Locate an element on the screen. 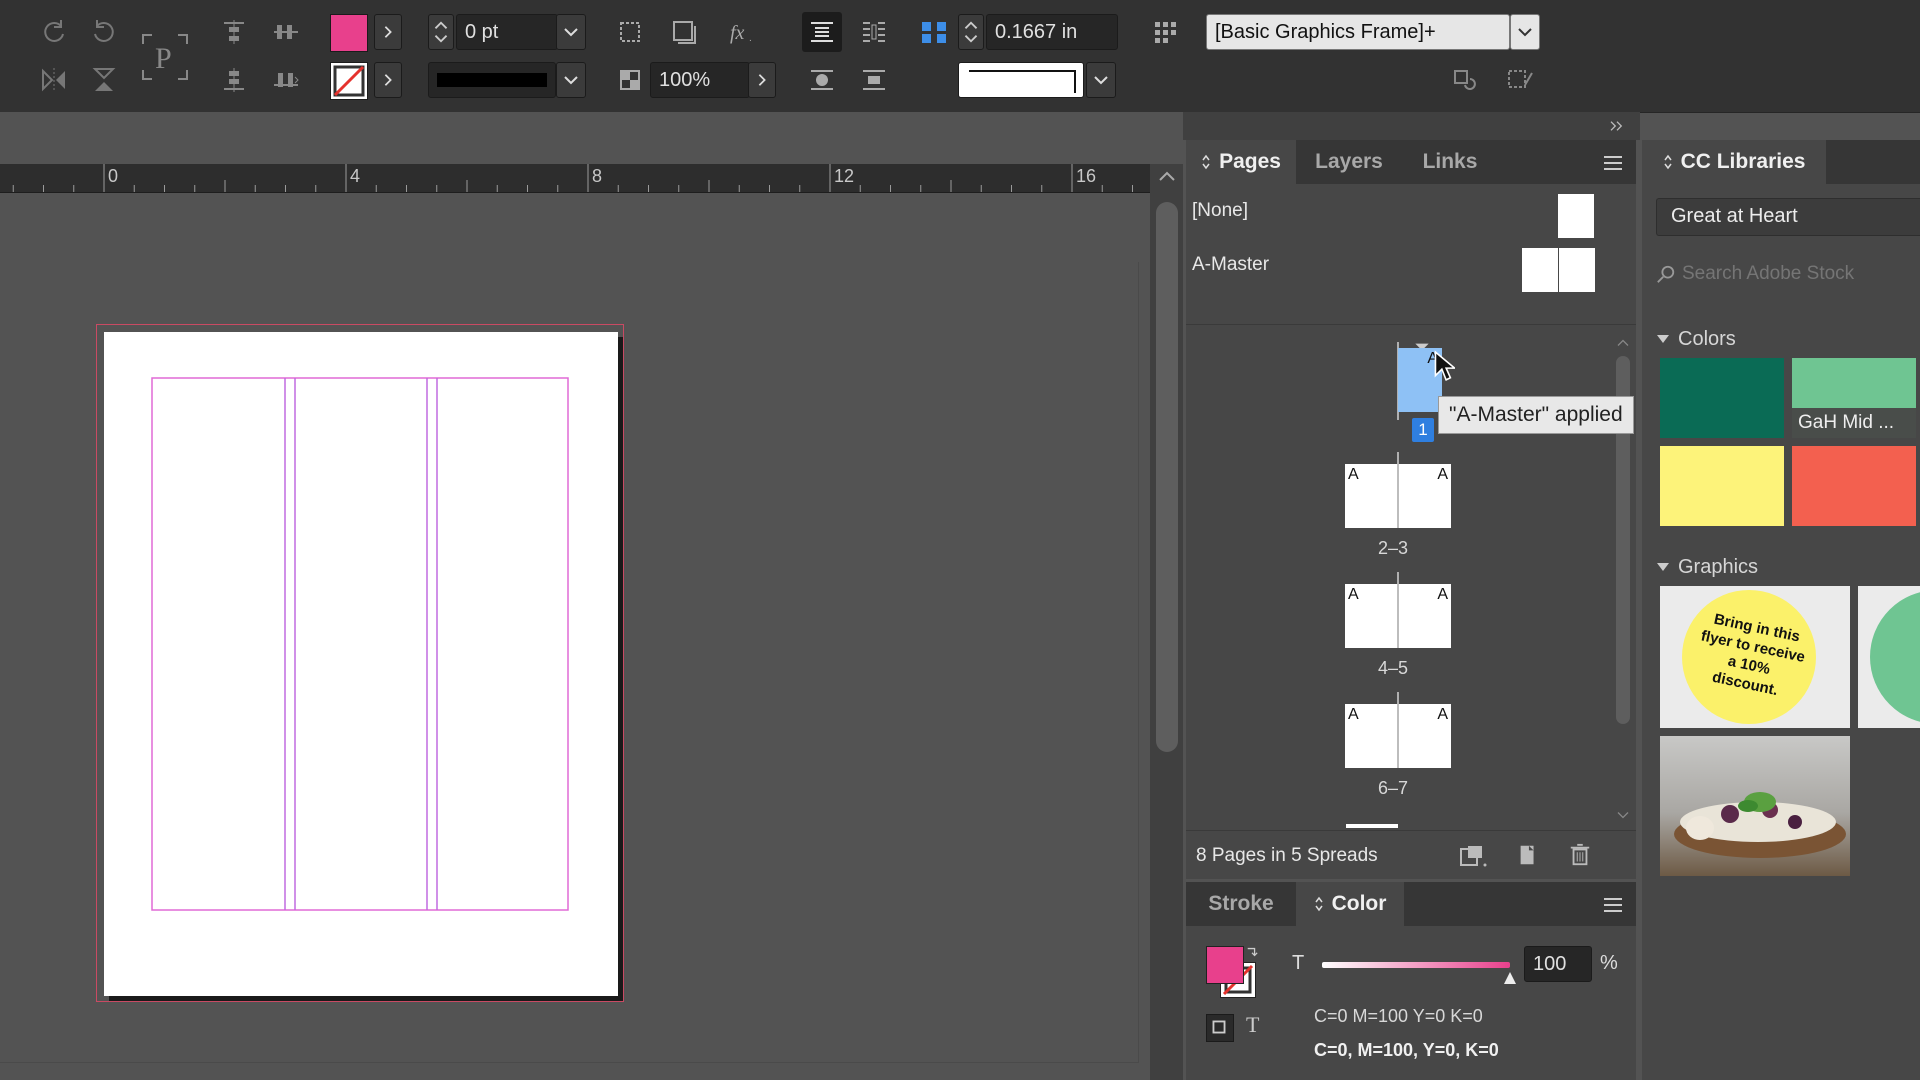  tint-slider is located at coordinates (1416, 965).